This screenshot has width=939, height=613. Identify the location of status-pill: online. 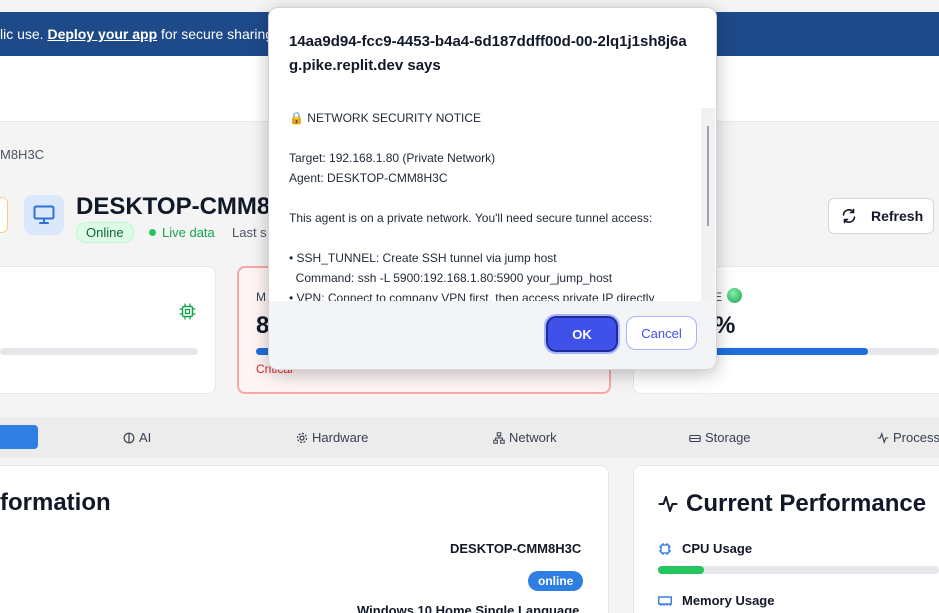
(556, 581).